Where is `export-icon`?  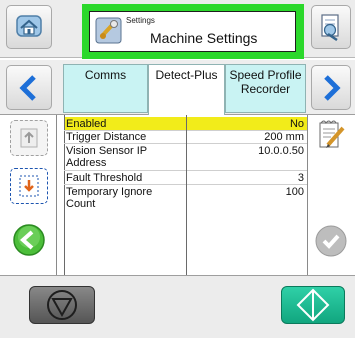
export-icon is located at coordinates (330, 27).